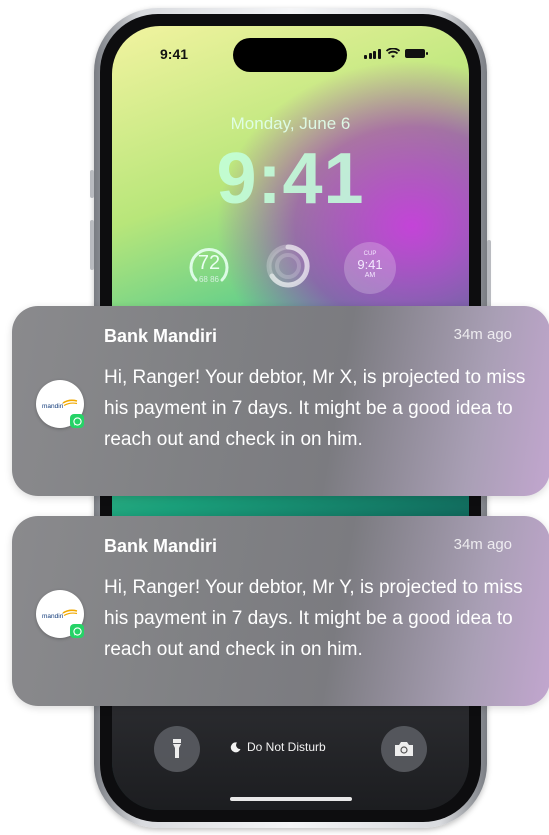 This screenshot has width=549, height=835. I want to click on activity-ring-widget, so click(288, 266).